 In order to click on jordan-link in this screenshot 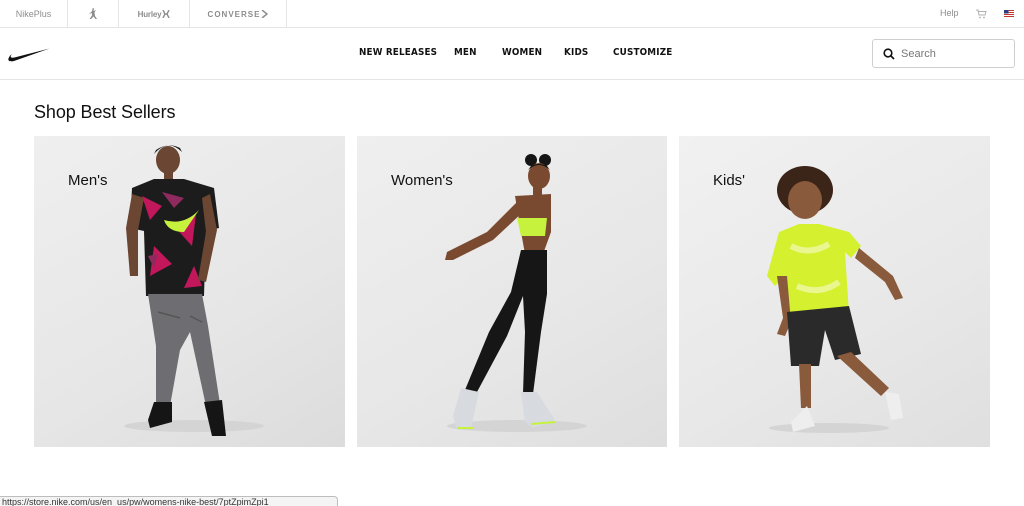, I will do `click(93, 14)`.